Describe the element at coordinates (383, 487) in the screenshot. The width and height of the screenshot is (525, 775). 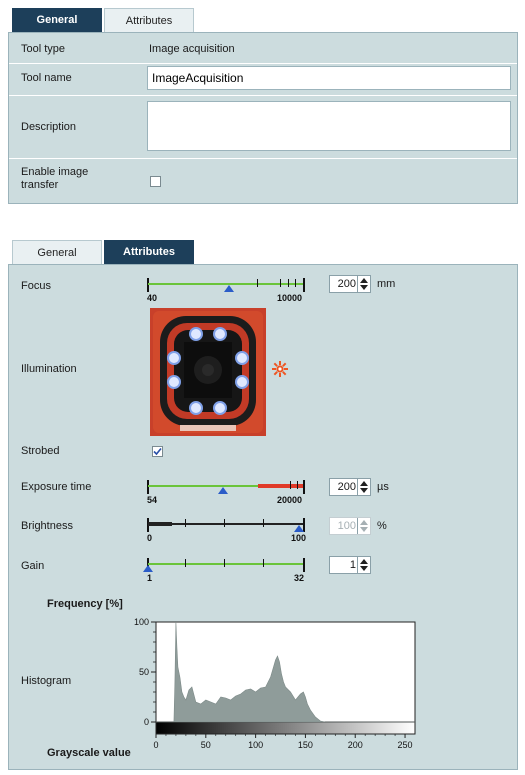
I see `exposure-unit: µs` at that location.